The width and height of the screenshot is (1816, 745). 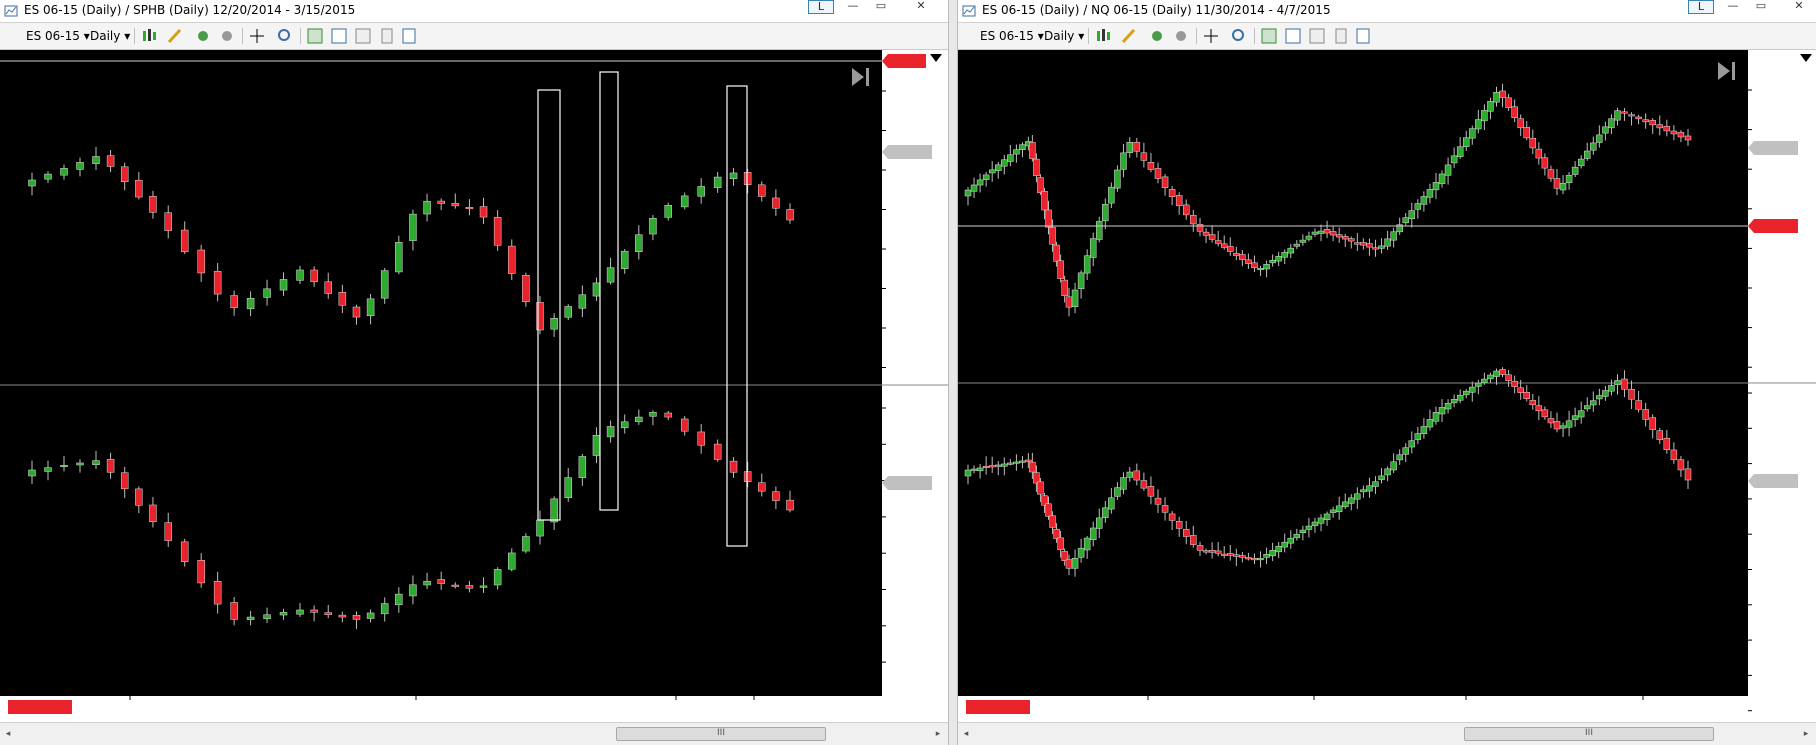 What do you see at coordinates (904, 61) in the screenshot?
I see `alert-price-tag-bg` at bounding box center [904, 61].